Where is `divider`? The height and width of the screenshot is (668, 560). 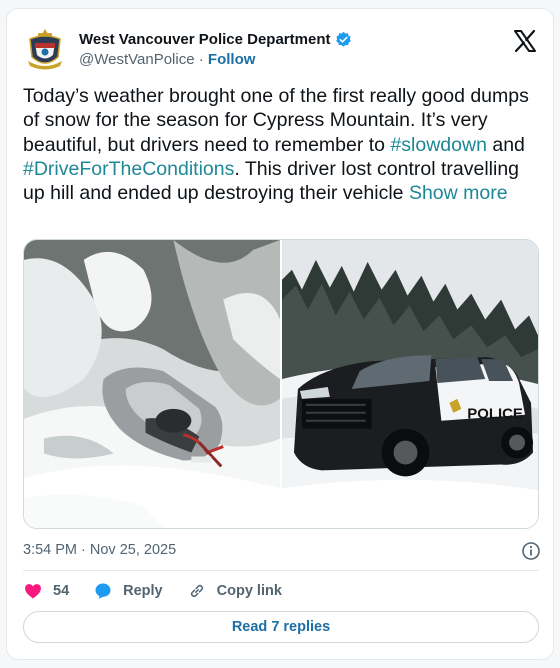 divider is located at coordinates (281, 570).